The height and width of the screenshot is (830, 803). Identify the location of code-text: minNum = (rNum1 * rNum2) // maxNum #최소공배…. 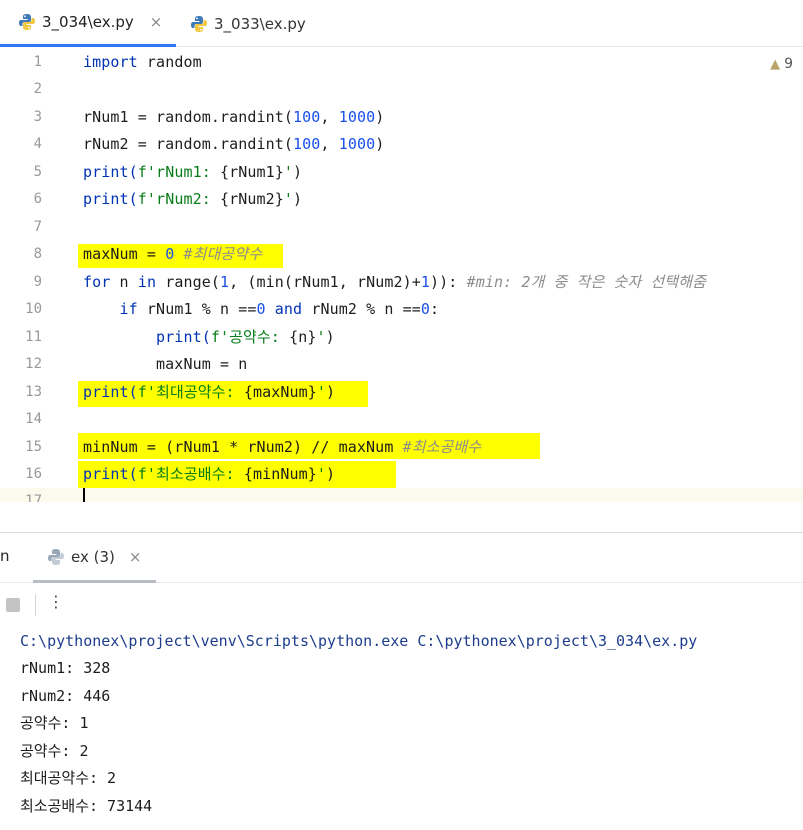
(282, 447).